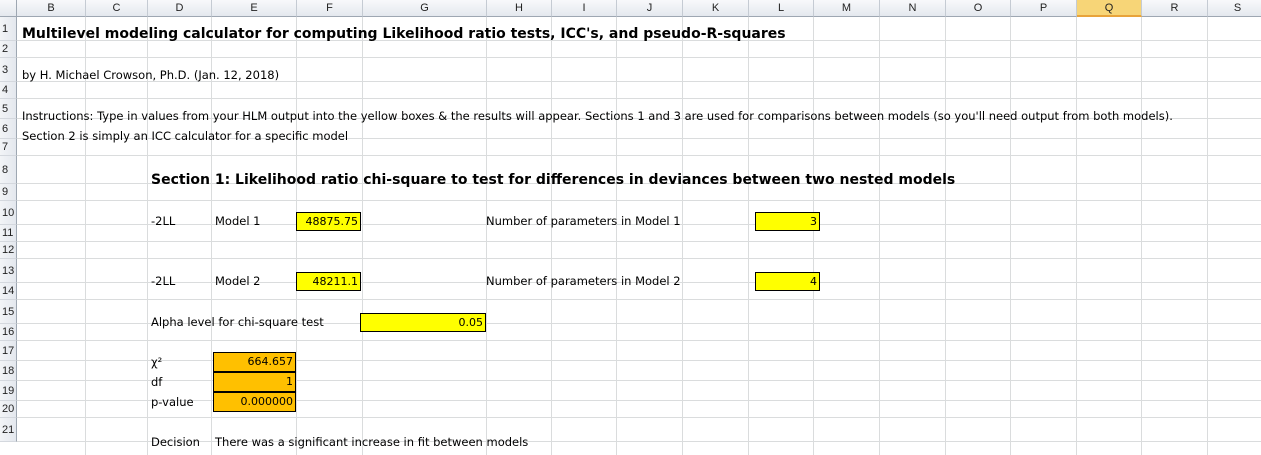  Describe the element at coordinates (1044, 8) in the screenshot. I see `column-header-p: P` at that location.